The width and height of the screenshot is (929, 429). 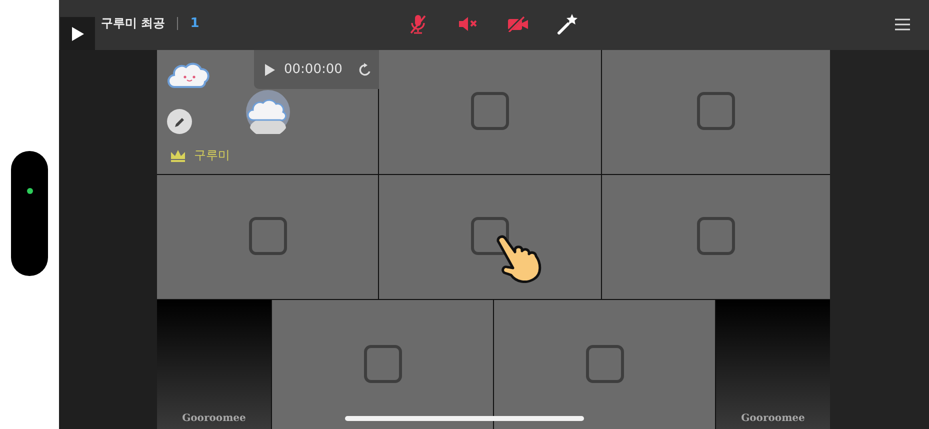 What do you see at coordinates (189, 76) in the screenshot?
I see `cloud-icon` at bounding box center [189, 76].